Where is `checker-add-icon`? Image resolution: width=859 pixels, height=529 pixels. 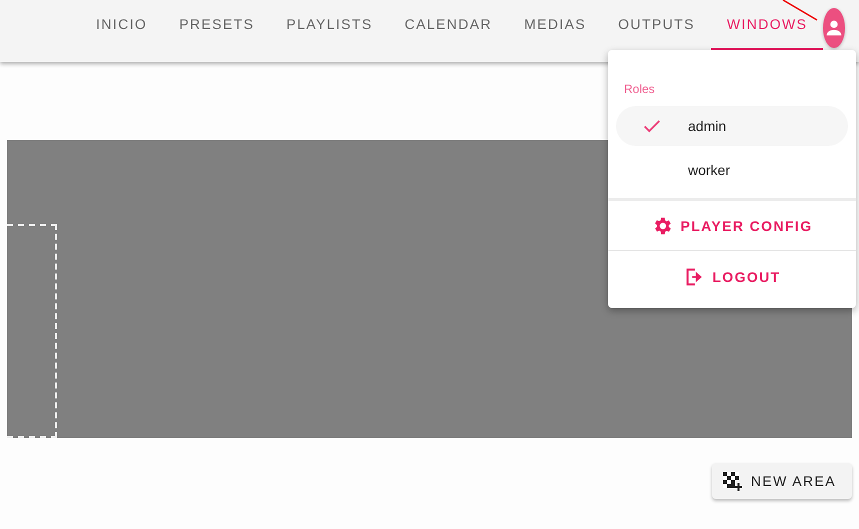
checker-add-icon is located at coordinates (732, 481).